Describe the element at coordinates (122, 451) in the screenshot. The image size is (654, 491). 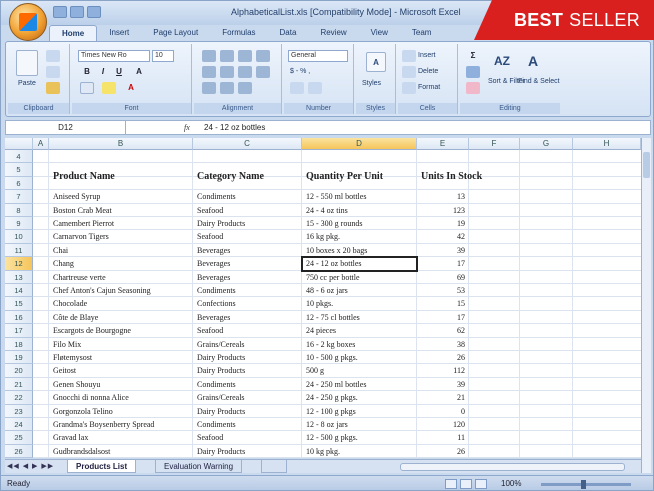
I see `product-name-cell: Gudbrandsdalsost` at that location.